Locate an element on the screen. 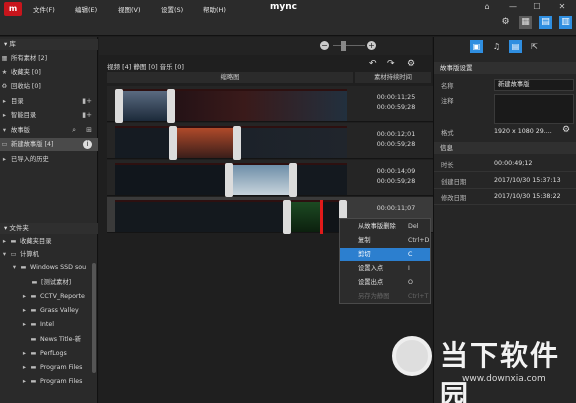 The width and height of the screenshot is (576, 403). tree-item-folder: ▸ ▬ CCTV_Reporte is located at coordinates (49, 296).